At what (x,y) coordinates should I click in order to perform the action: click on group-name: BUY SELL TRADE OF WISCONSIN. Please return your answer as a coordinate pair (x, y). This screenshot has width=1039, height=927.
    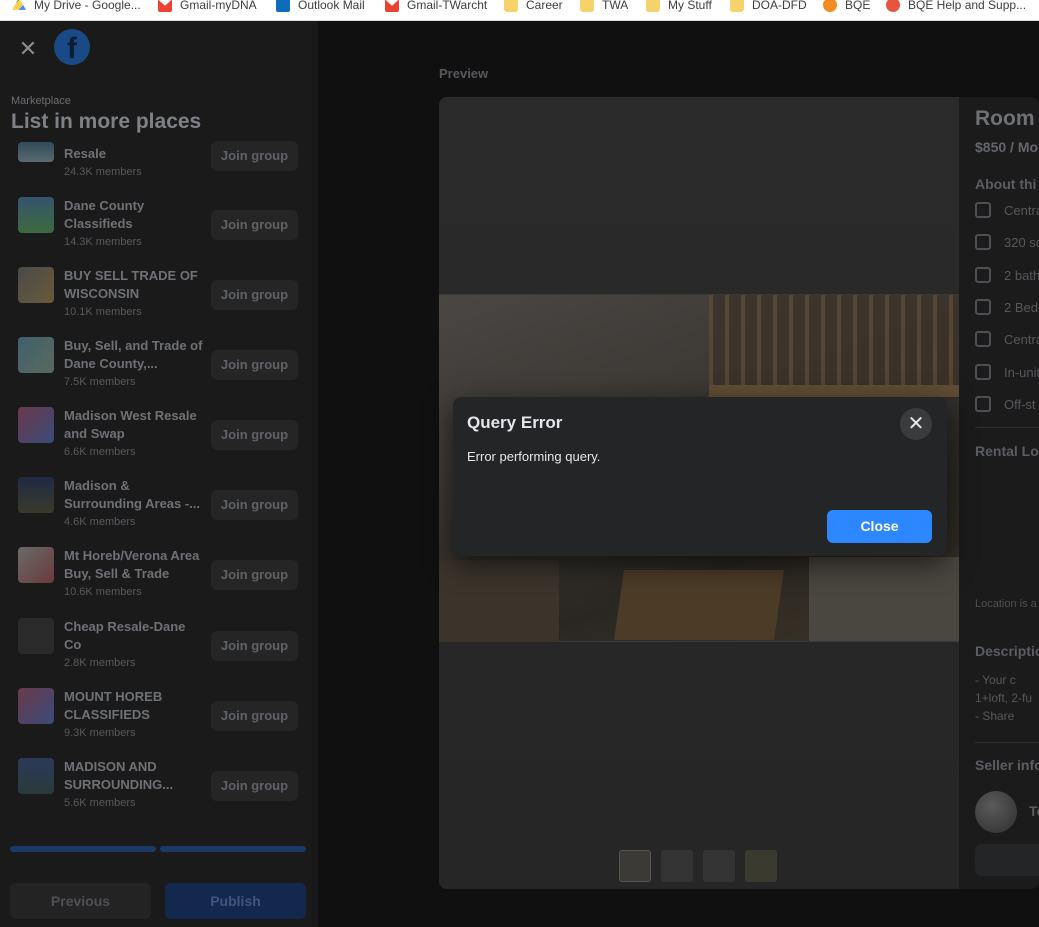
    Looking at the image, I should click on (131, 284).